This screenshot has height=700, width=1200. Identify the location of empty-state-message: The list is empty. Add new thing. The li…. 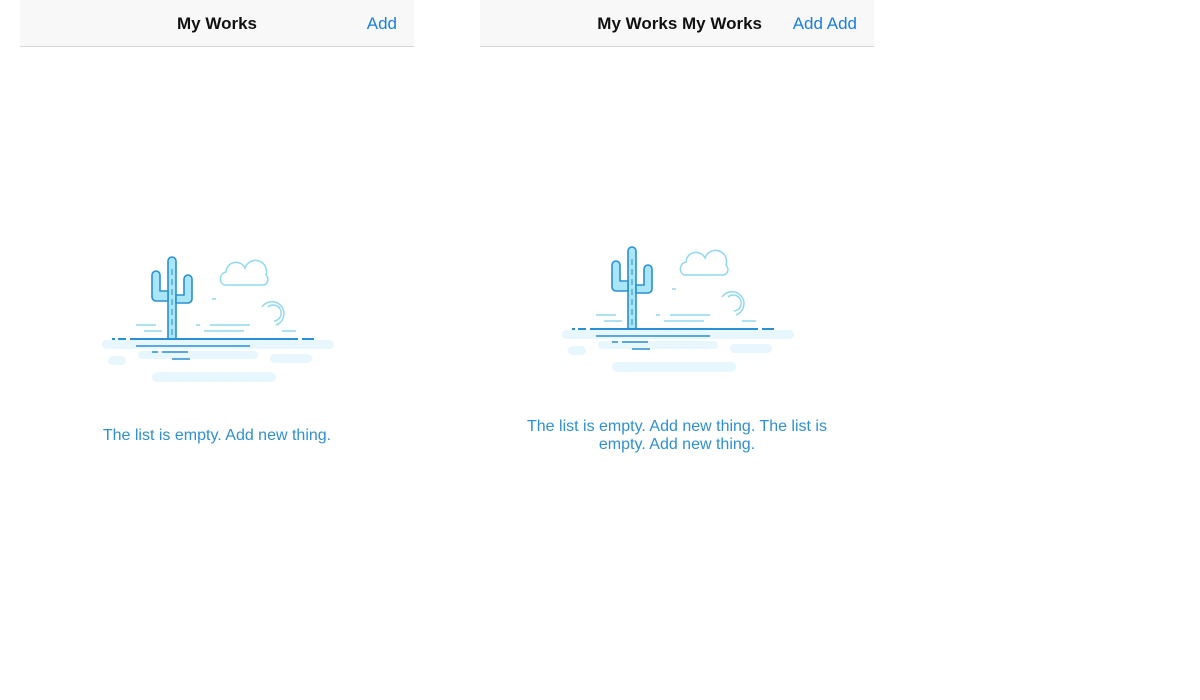
(677, 435).